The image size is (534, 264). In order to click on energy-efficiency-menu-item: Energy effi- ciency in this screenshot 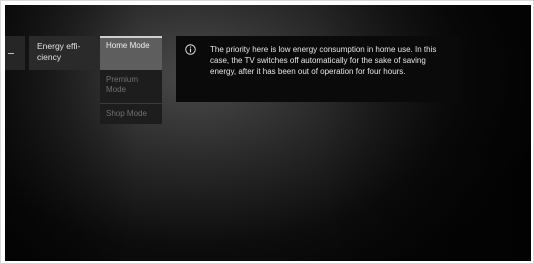, I will do `click(64, 53)`.